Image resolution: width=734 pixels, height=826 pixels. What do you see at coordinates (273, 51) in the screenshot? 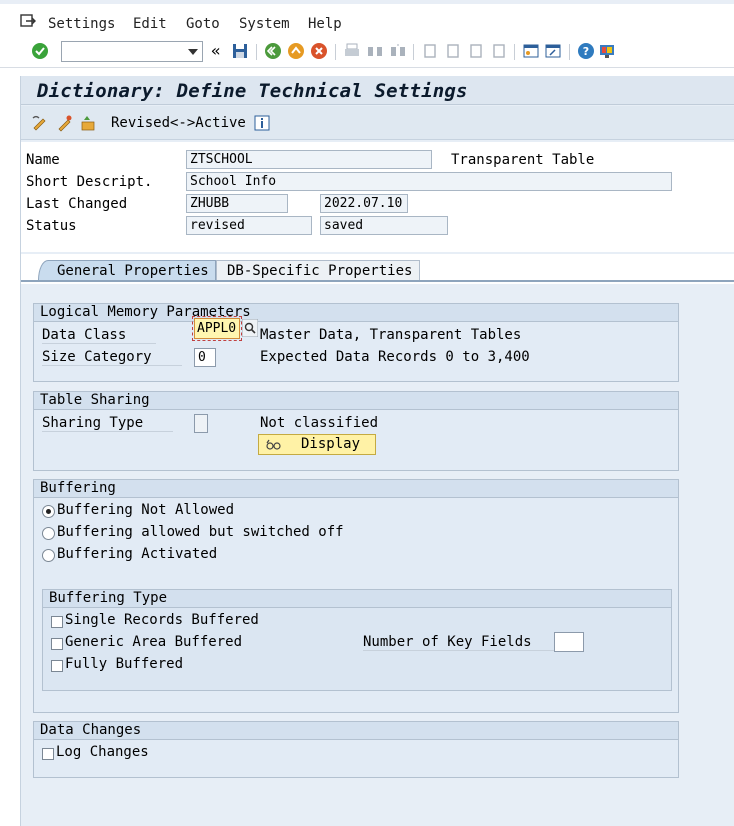
I see `back-icon` at bounding box center [273, 51].